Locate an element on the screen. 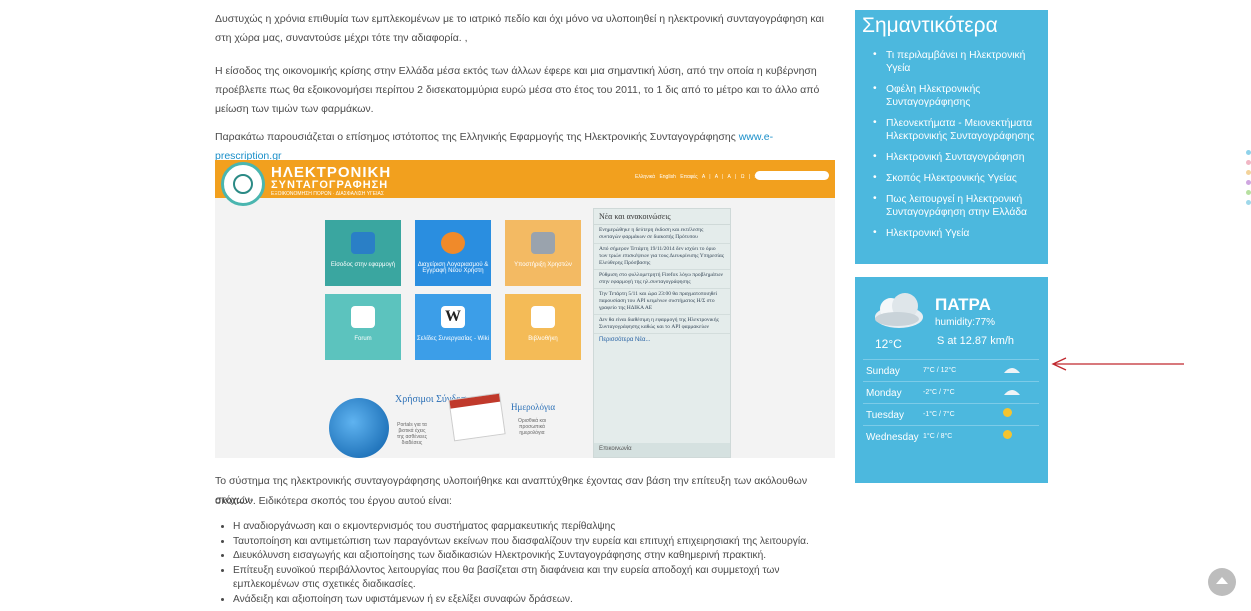 The height and width of the screenshot is (611, 1251). forecast-day: Sunday is located at coordinates (883, 371).